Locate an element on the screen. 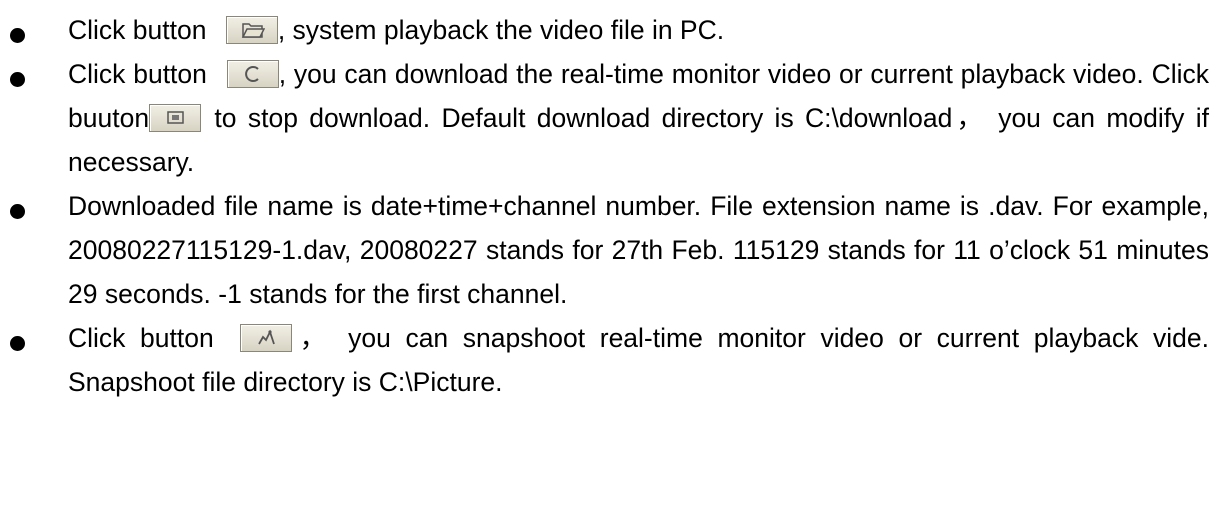  snapshot-button is located at coordinates (266, 338).